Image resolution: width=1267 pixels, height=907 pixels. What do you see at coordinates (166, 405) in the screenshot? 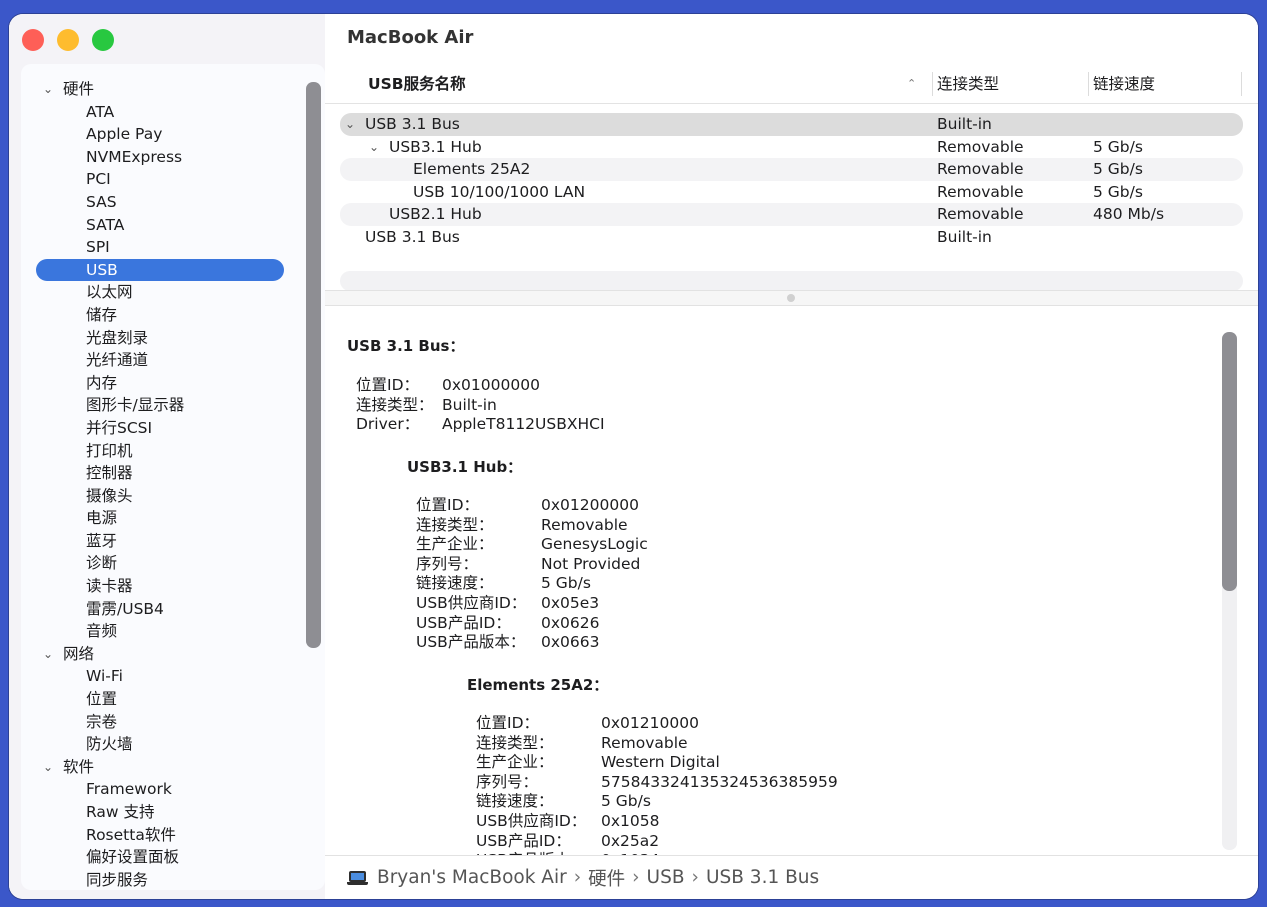
I see `sidebar-item: 图形卡/显示器` at bounding box center [166, 405].